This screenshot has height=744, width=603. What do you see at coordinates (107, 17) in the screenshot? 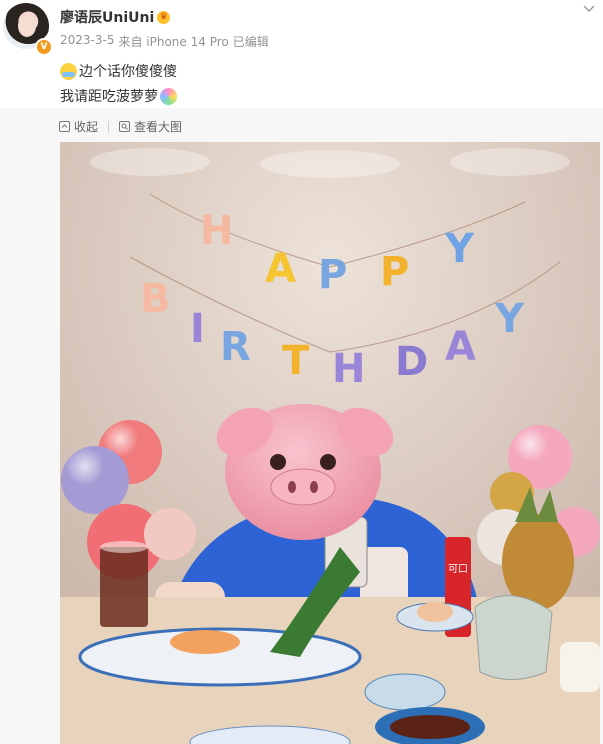
I see `author-name: 廖语辰UniUni` at bounding box center [107, 17].